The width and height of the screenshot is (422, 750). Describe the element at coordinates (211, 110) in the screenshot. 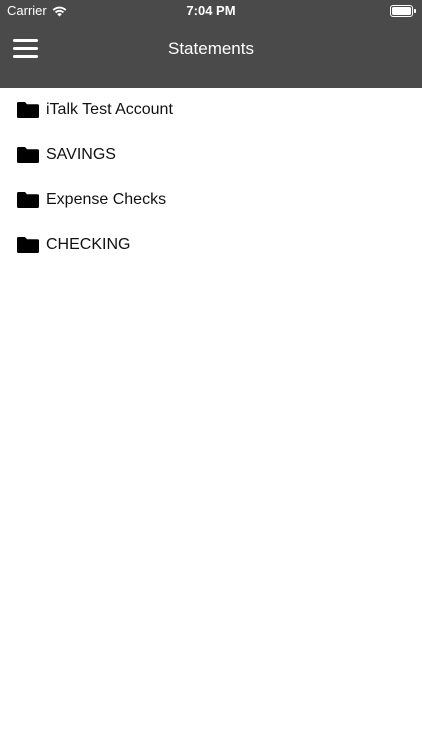

I see `folder-item-italk-test-account: iTalk Test Account` at that location.